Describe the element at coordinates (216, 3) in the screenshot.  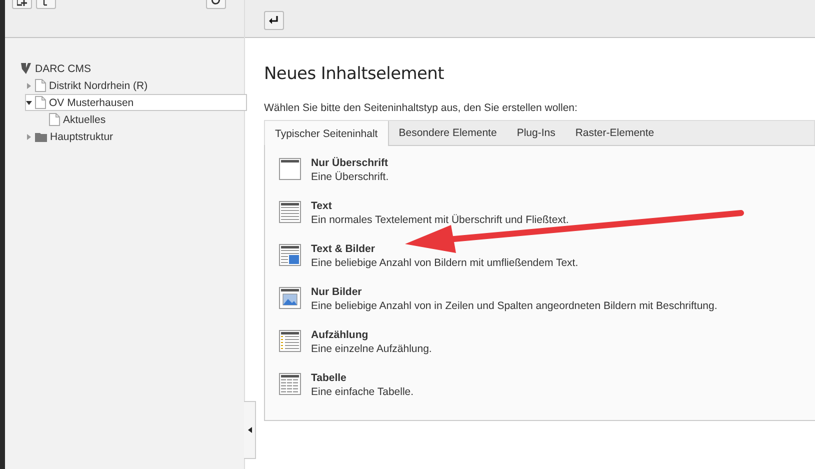
I see `refresh-icon` at that location.